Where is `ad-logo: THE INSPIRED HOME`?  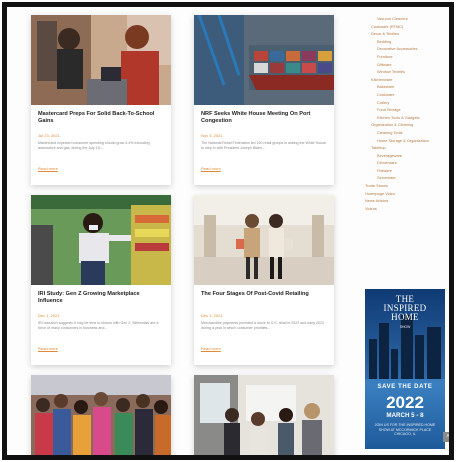
ad-logo: THE INSPIRED HOME is located at coordinates (405, 308).